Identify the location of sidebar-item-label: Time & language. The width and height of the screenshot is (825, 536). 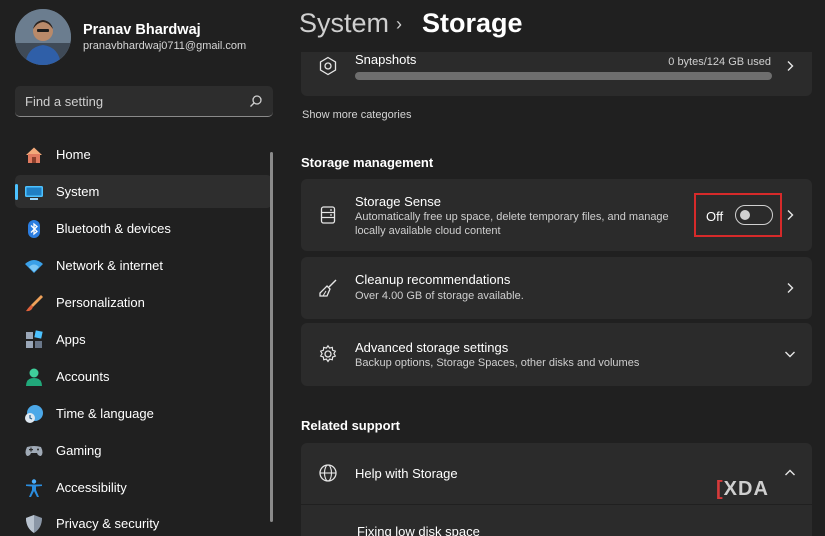
(105, 413).